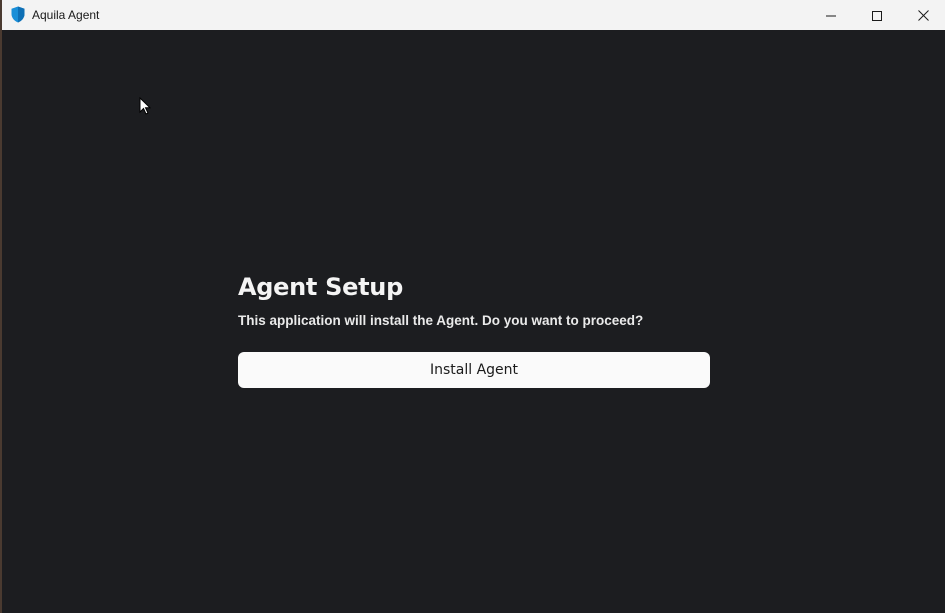 Image resolution: width=945 pixels, height=613 pixels. I want to click on install-agent-button: Install Agent, so click(474, 370).